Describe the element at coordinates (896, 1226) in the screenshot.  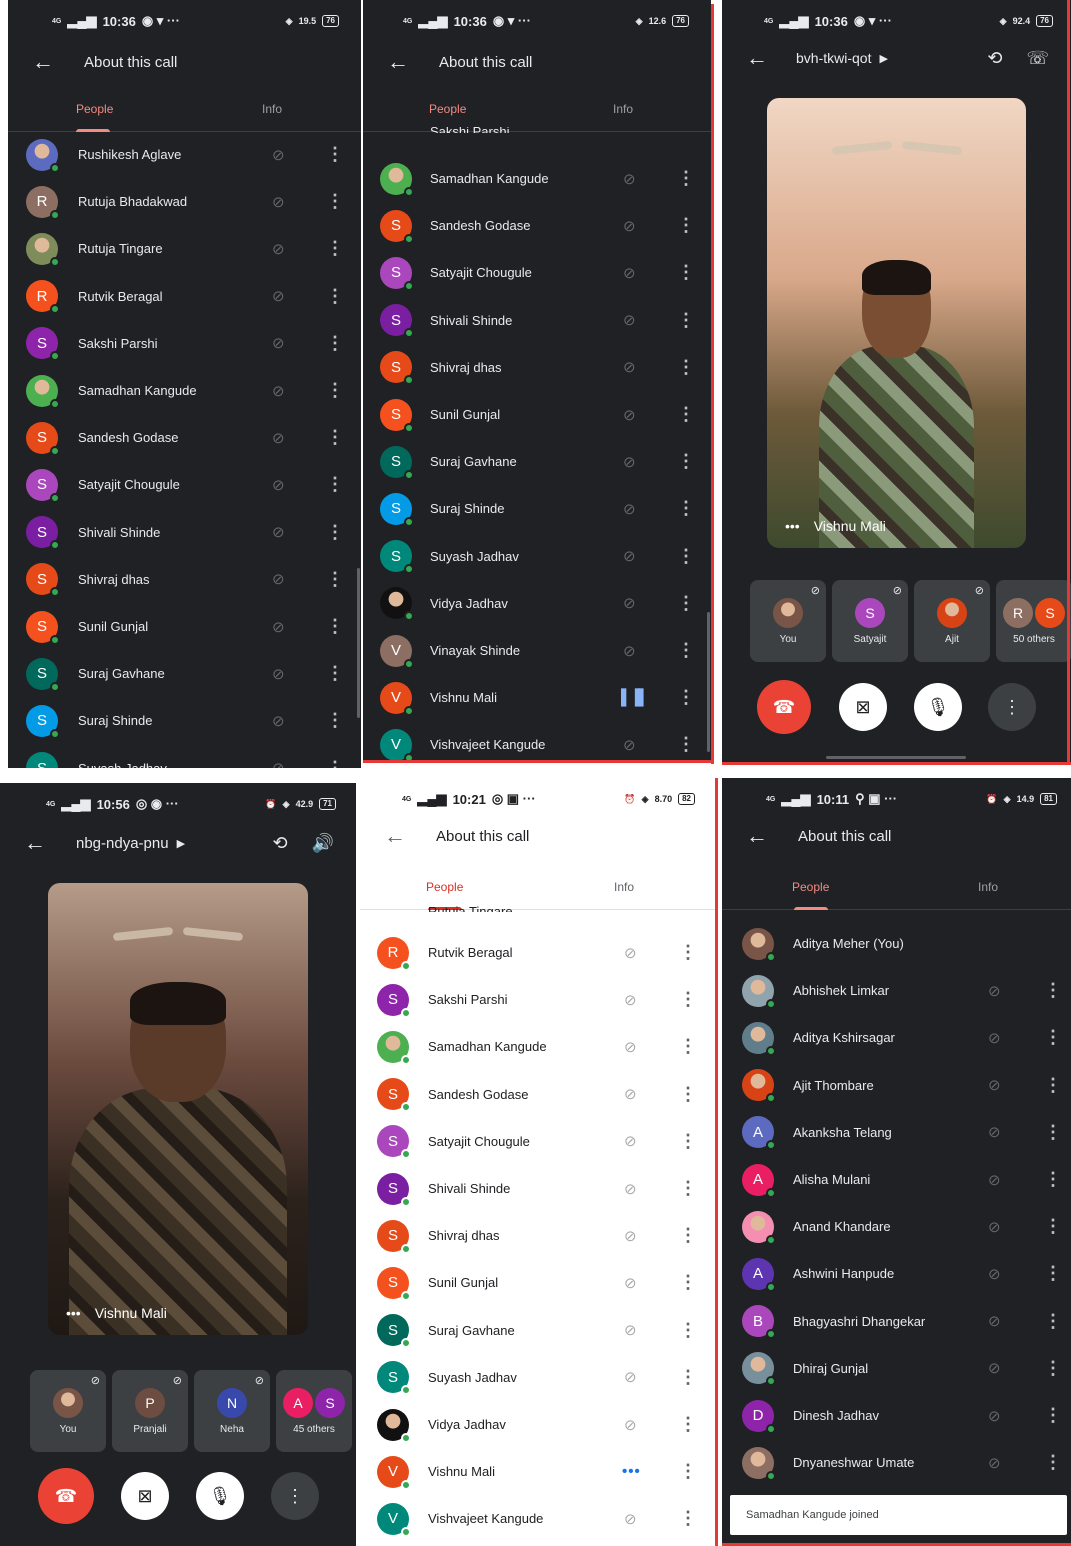
I see `participant-row: Anand Khandare ⊘ ⋮` at that location.